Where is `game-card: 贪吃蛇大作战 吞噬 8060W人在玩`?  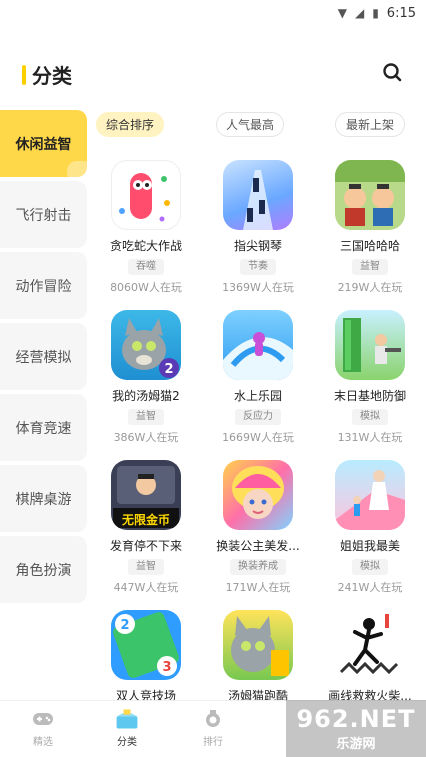
game-card: 贪吃蛇大作战 吞噬 8060W人在玩 is located at coordinates (146, 227).